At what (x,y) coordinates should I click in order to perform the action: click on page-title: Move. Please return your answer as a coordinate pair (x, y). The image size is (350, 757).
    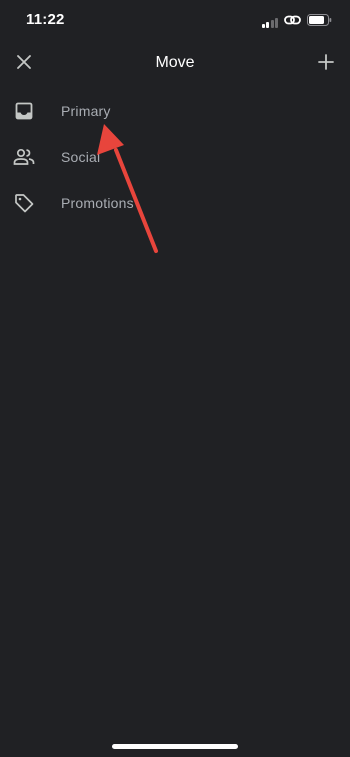
    Looking at the image, I should click on (175, 62).